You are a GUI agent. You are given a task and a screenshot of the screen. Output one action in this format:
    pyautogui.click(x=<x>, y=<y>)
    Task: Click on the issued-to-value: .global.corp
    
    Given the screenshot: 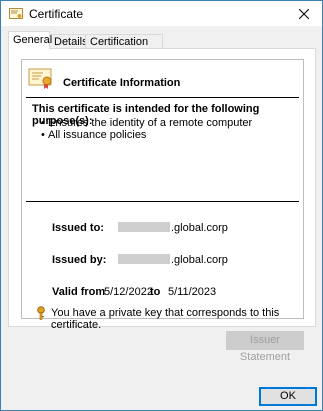 What is the action you would take?
    pyautogui.click(x=173, y=228)
    